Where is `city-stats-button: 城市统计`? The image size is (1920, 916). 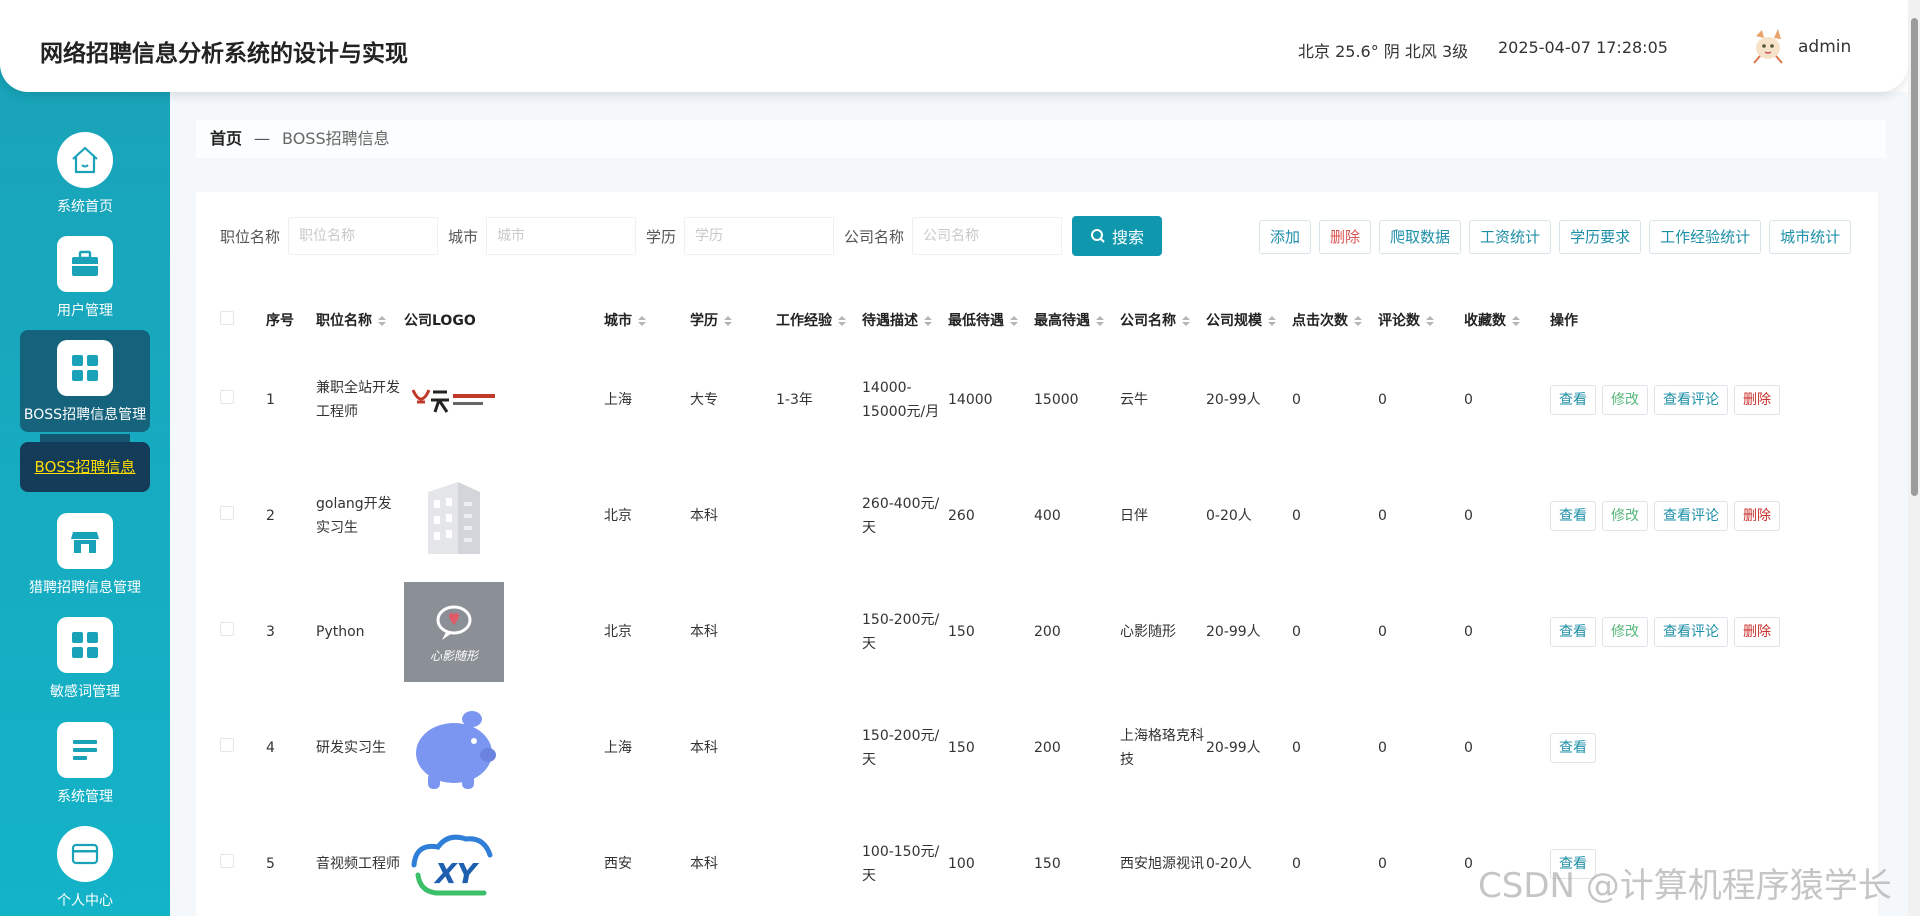 city-stats-button: 城市统计 is located at coordinates (1810, 237).